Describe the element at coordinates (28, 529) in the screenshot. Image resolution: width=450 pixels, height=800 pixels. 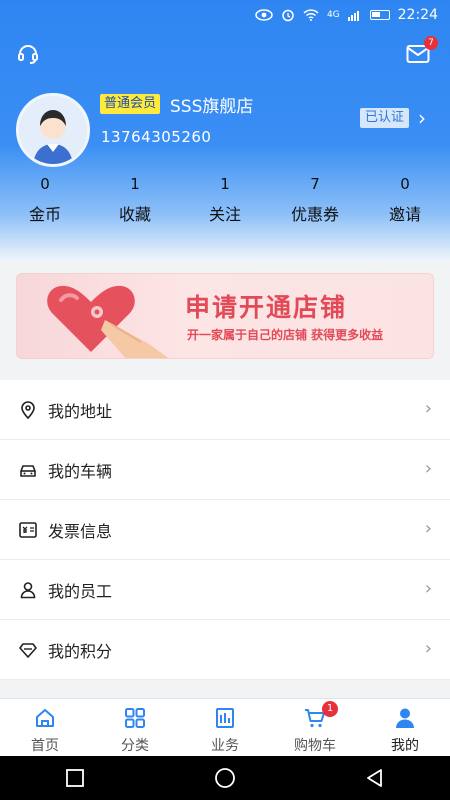
I see `invoice-icon` at that location.